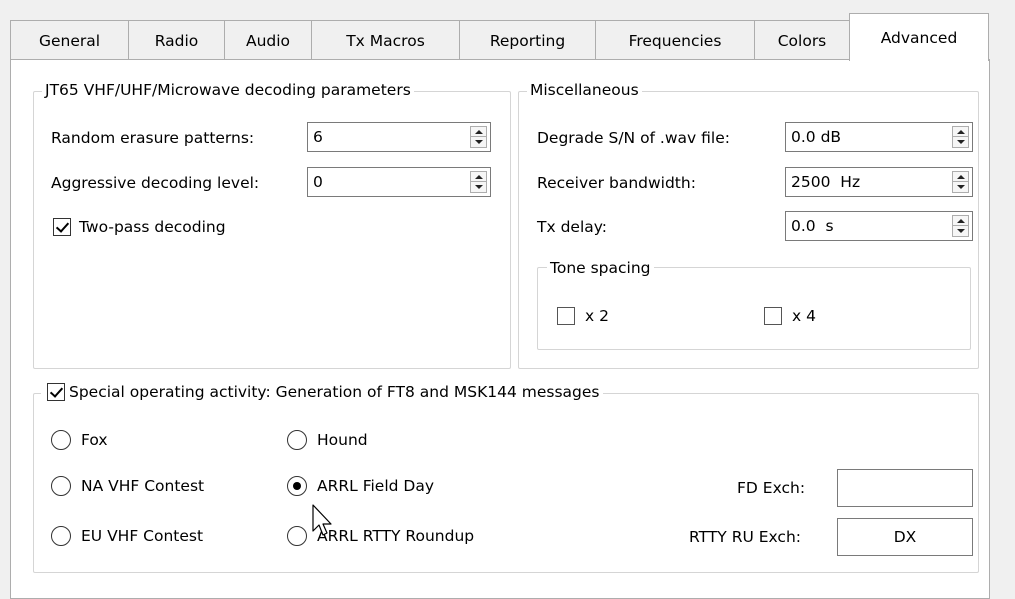  I want to click on fd-exch-input, so click(905, 488).